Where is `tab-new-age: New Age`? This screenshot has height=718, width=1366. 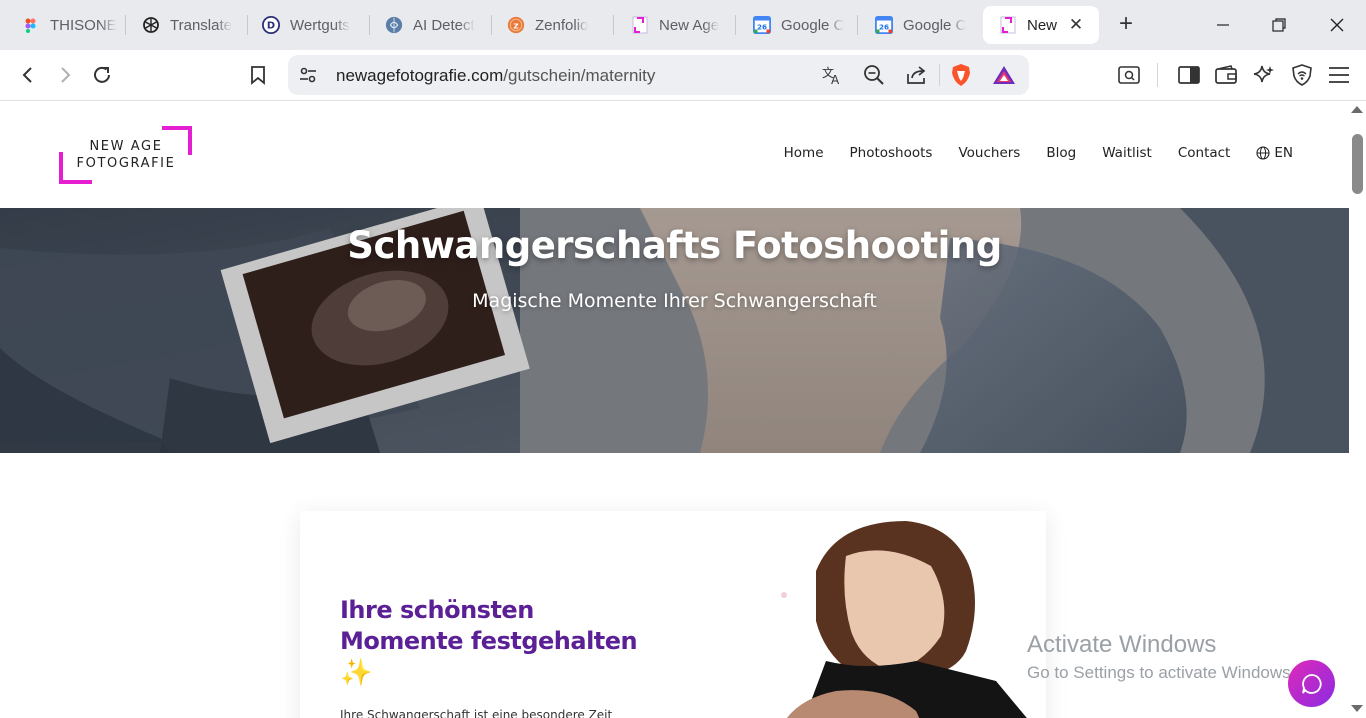
tab-new-age: New Age is located at coordinates (674, 25).